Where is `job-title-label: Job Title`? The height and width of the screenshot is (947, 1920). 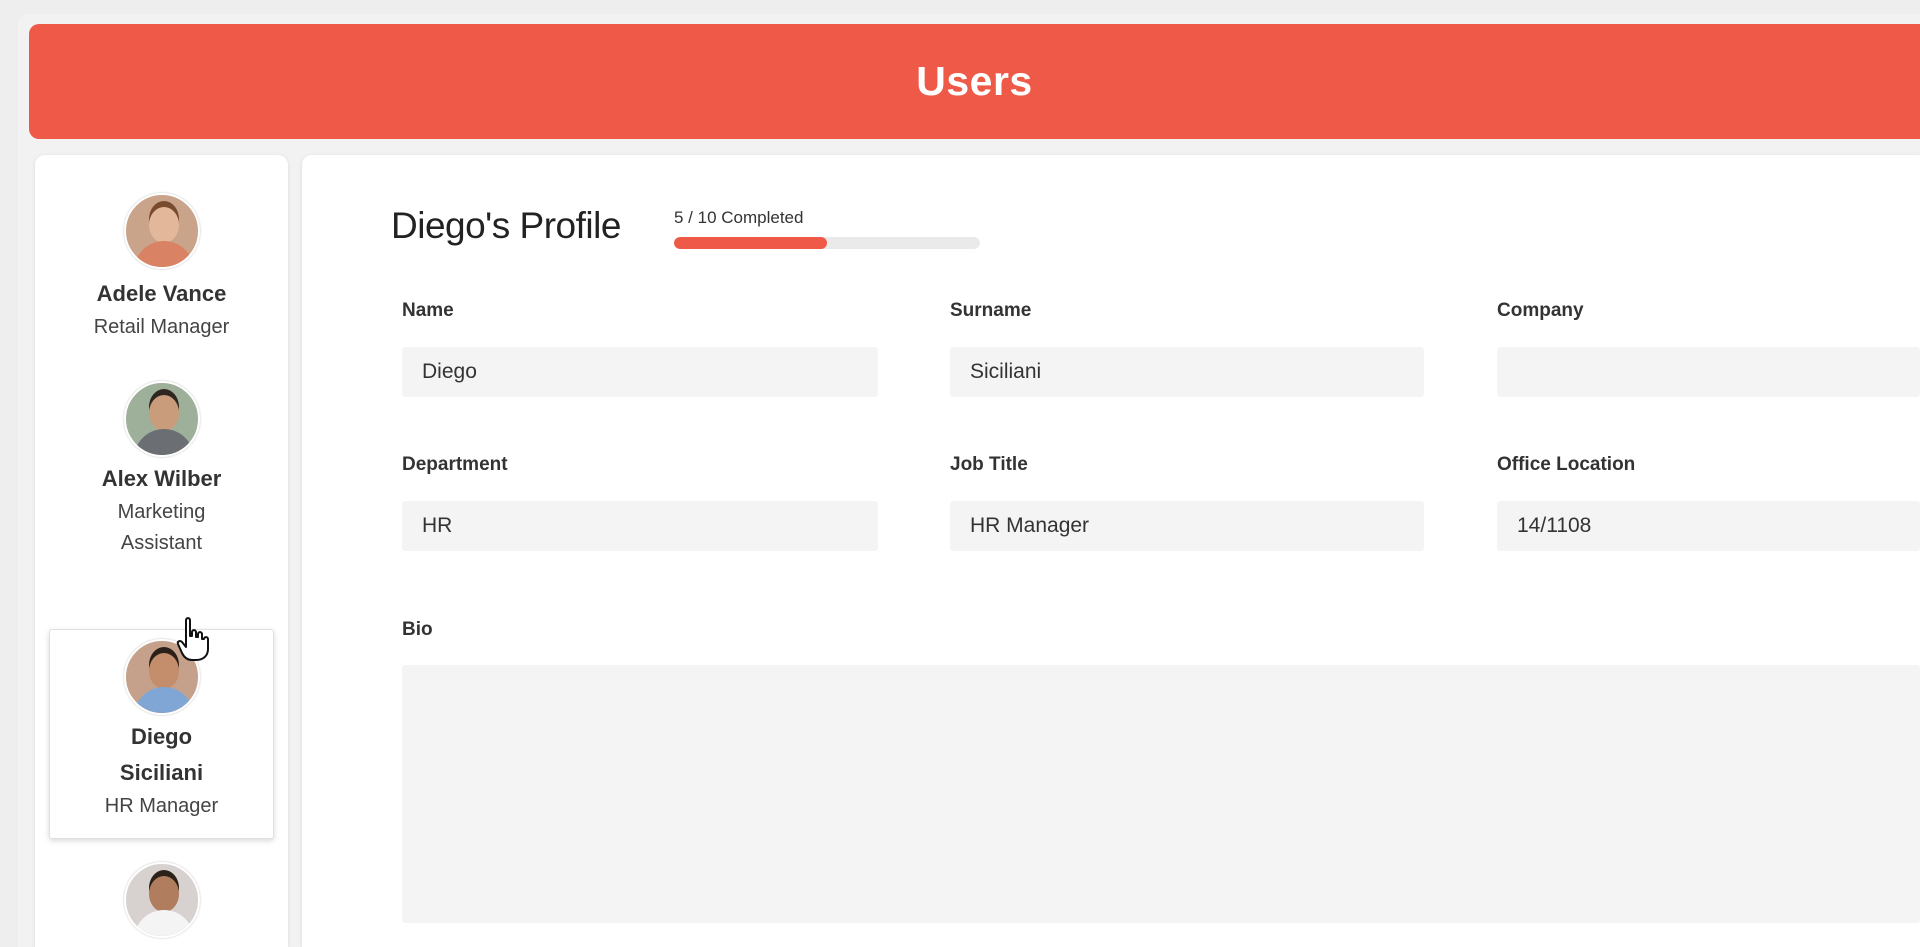
job-title-label: Job Title is located at coordinates (989, 464).